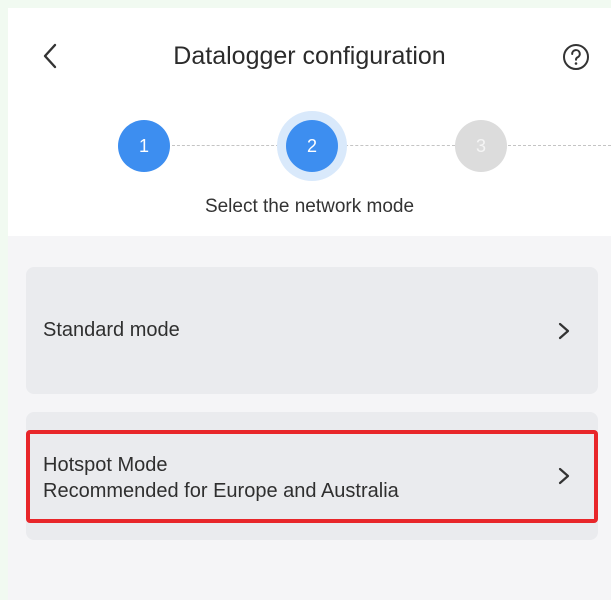  What do you see at coordinates (309, 56) in the screenshot?
I see `page-title: Datalogger configuration` at bounding box center [309, 56].